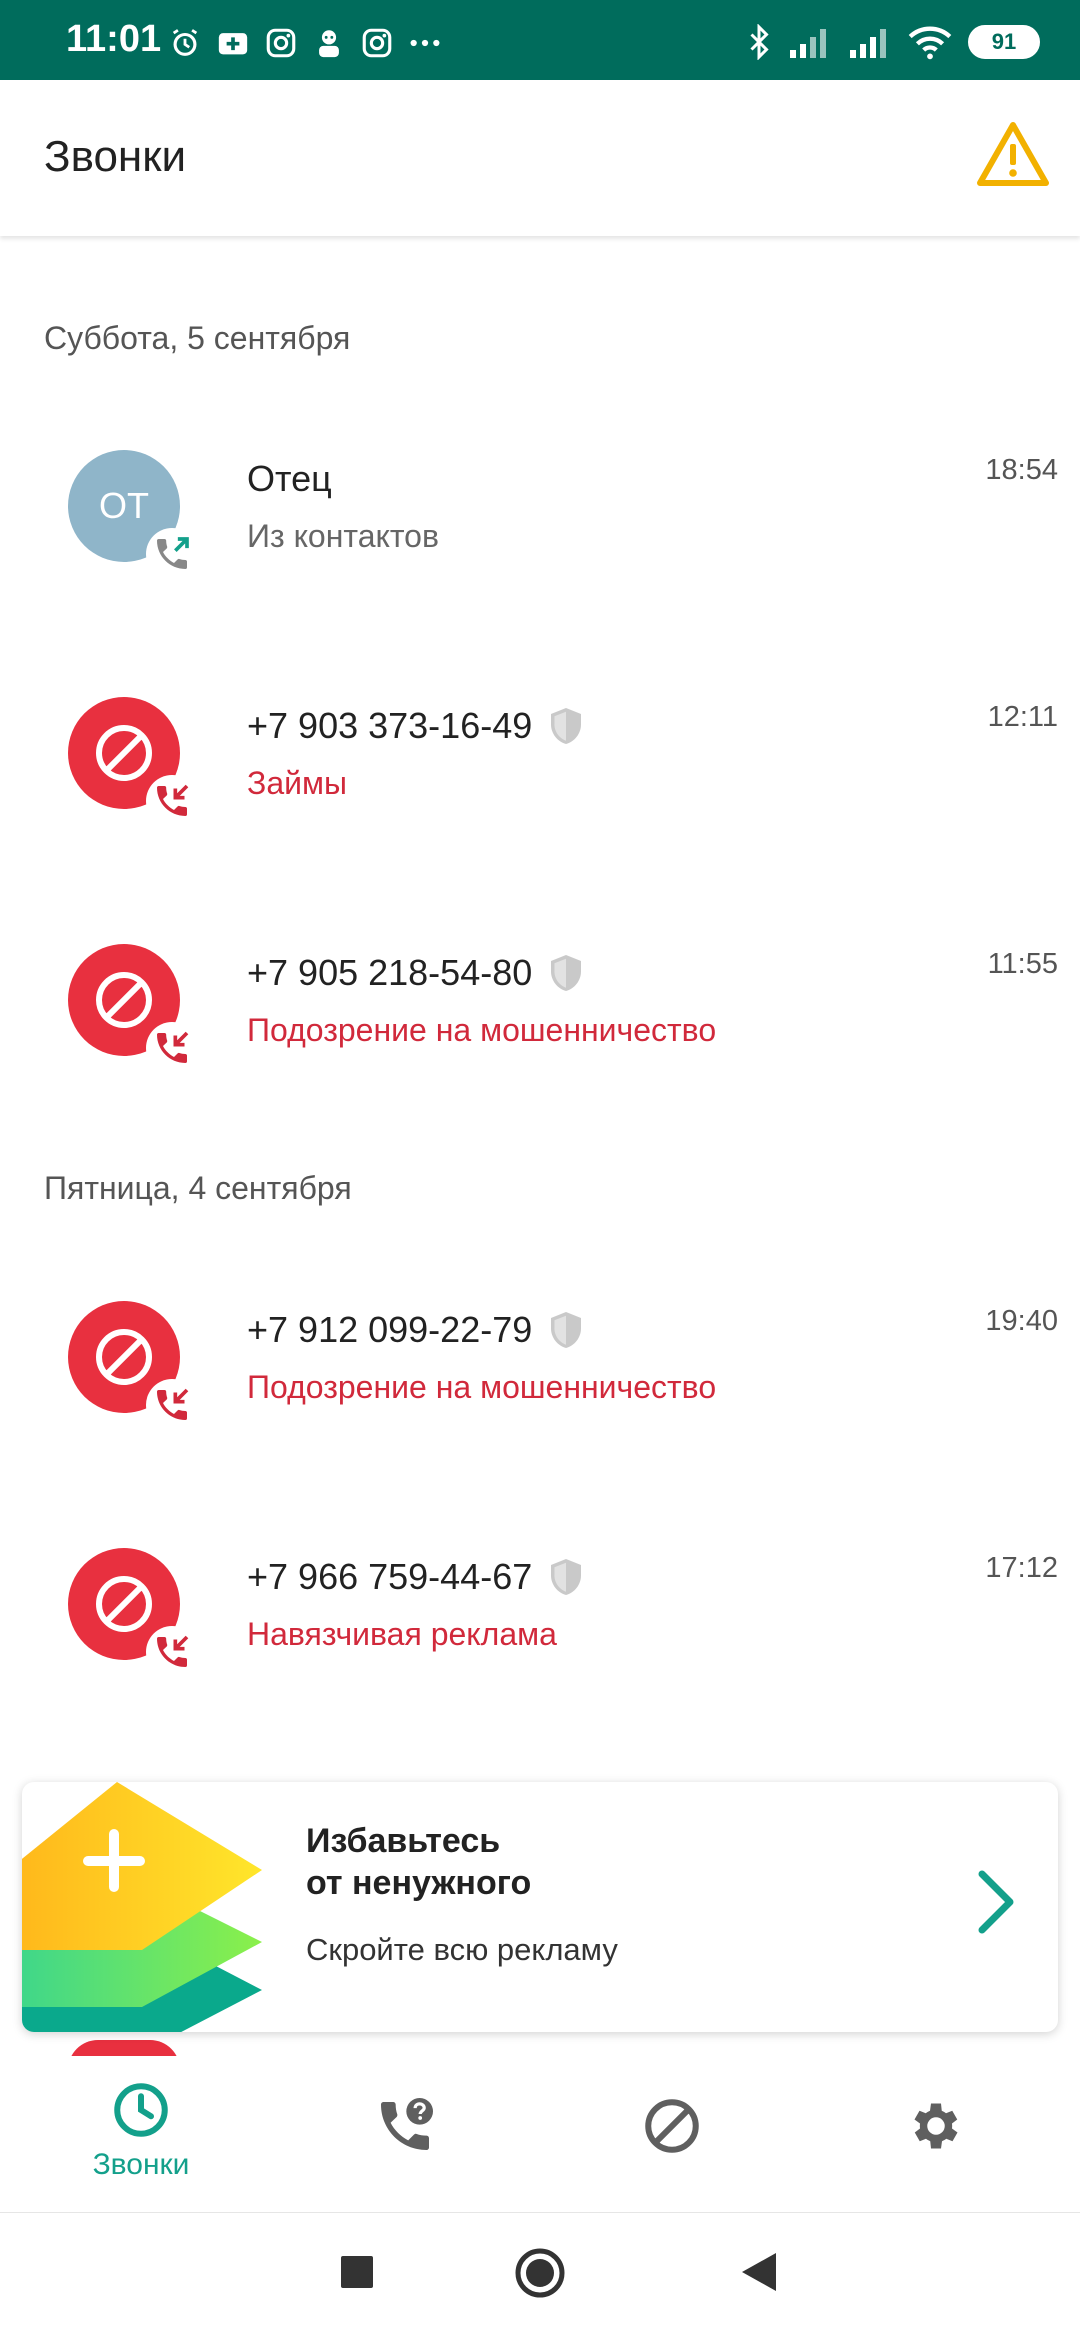  What do you see at coordinates (357, 2272) in the screenshot?
I see `recents-button` at bounding box center [357, 2272].